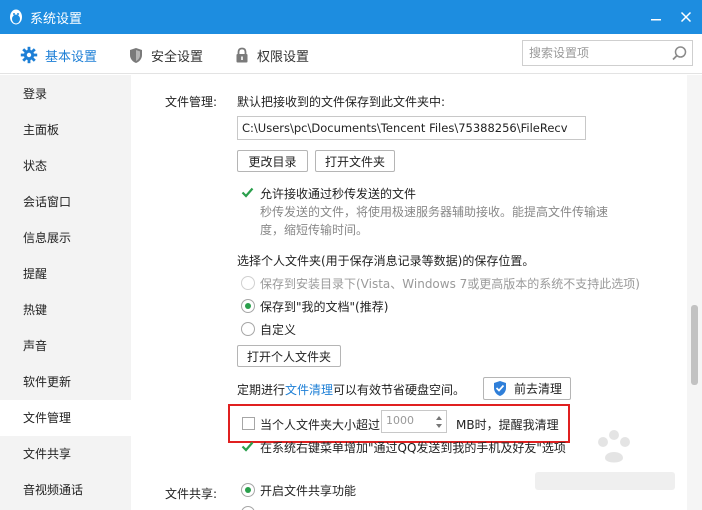  I want to click on sidebar-item-main-panel: 主面板, so click(65, 130).